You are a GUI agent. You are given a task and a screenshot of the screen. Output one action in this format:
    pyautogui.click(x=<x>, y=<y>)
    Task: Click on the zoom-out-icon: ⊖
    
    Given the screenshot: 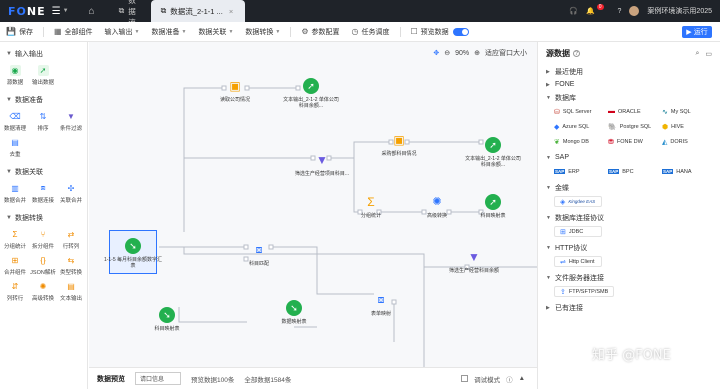 What is the action you would take?
    pyautogui.click(x=447, y=53)
    